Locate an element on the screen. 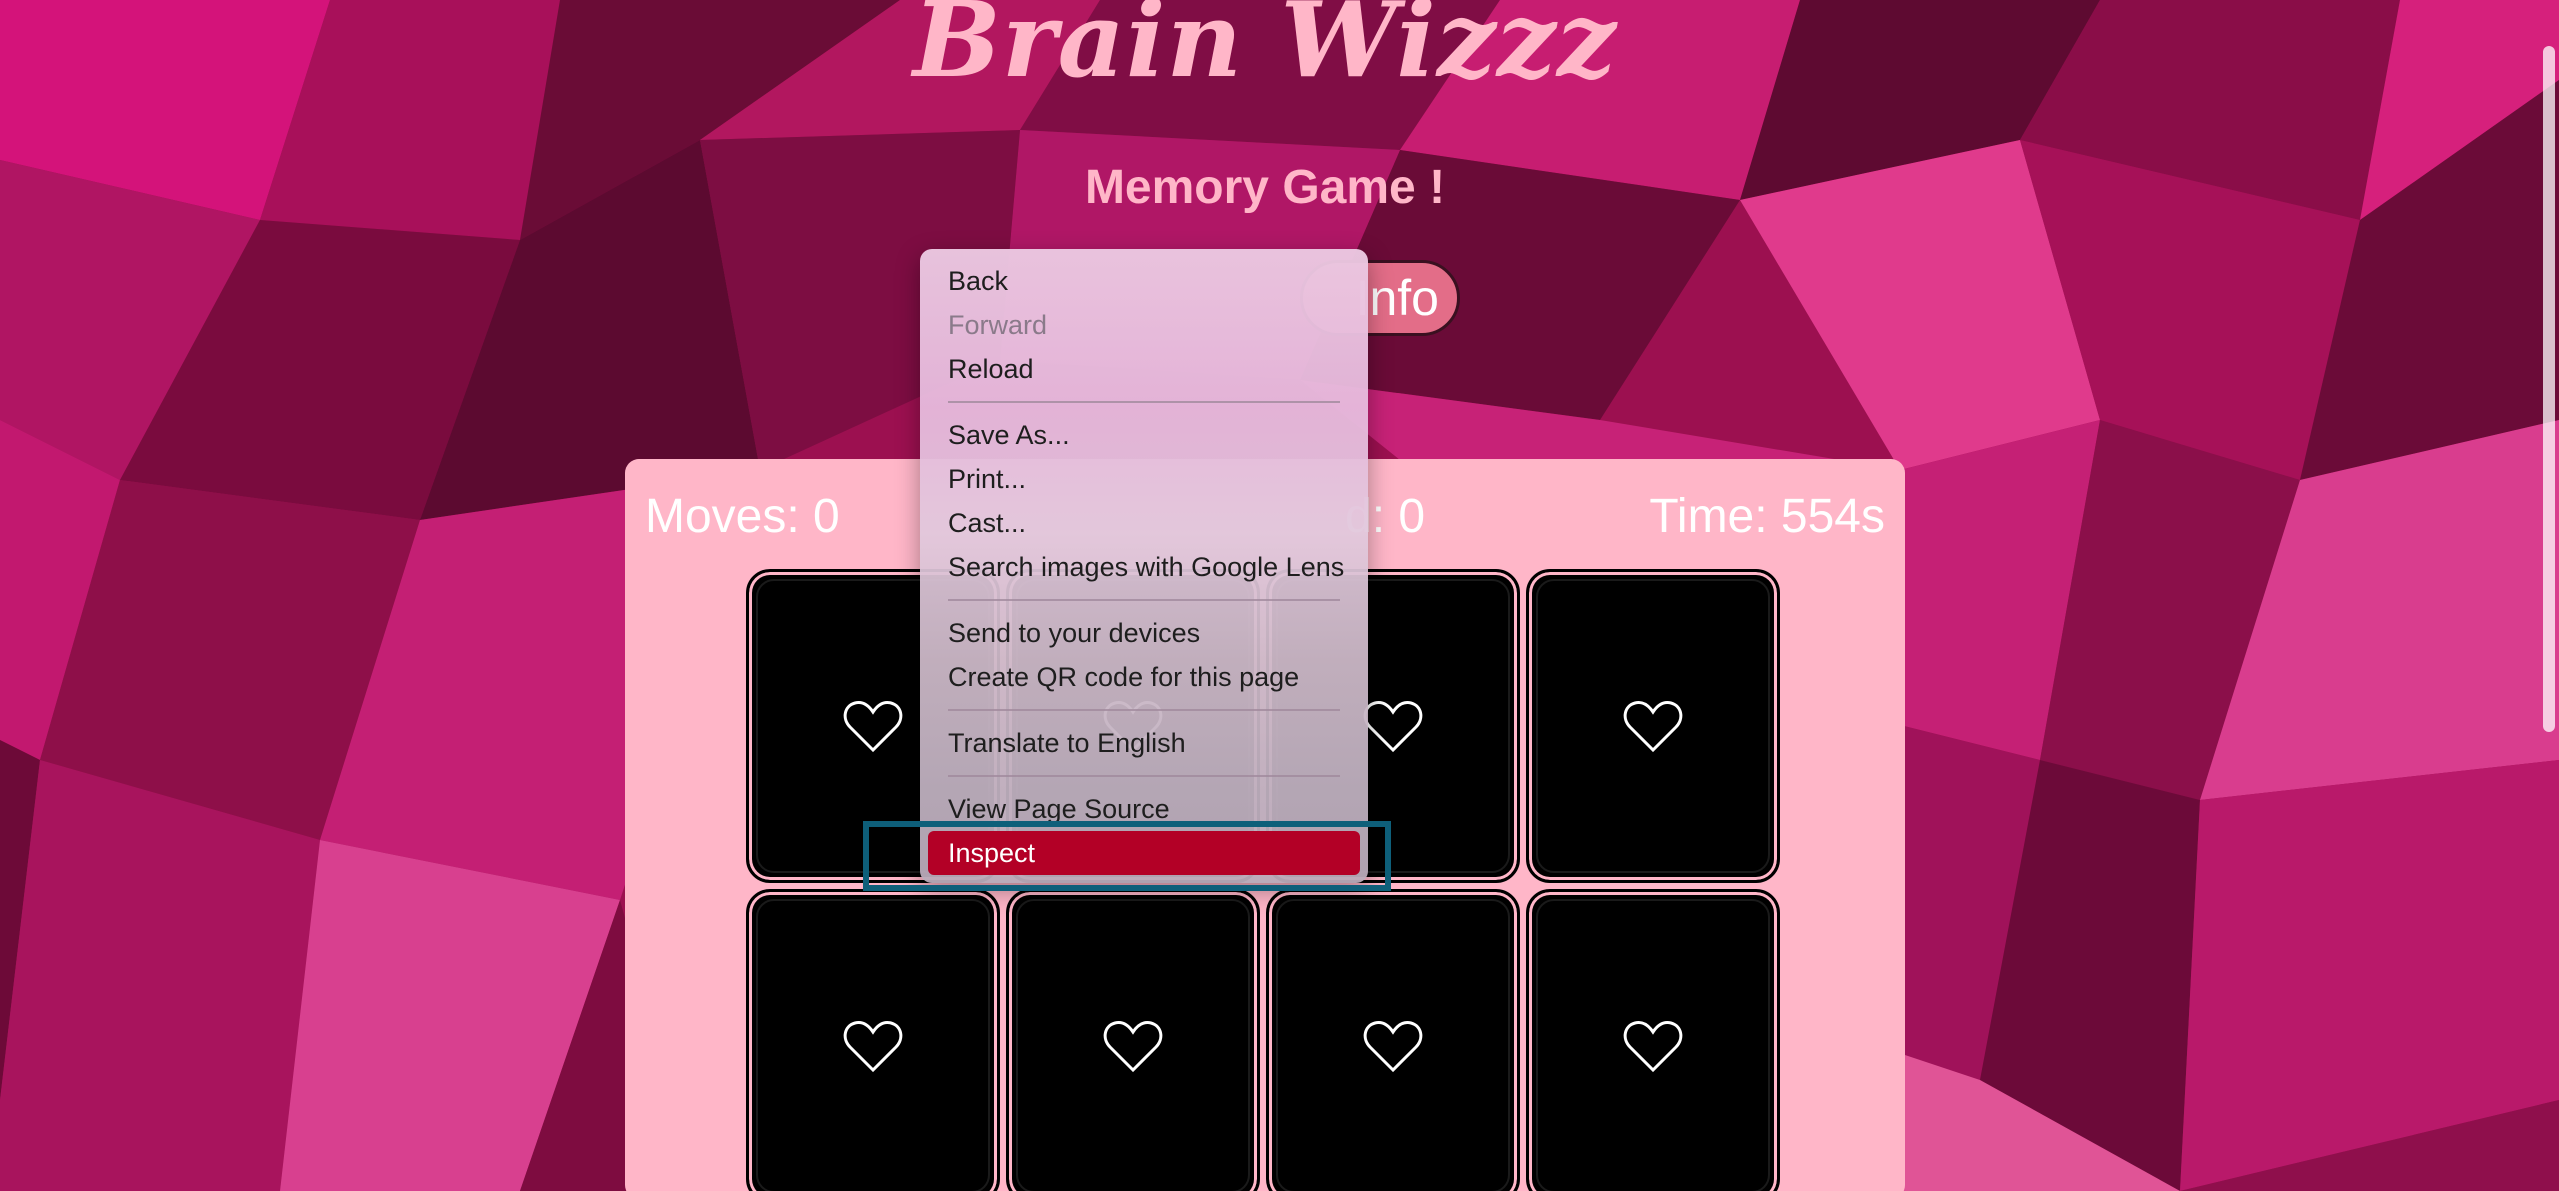 This screenshot has width=2559, height=1191. page-subtitle: Memory Game ! is located at coordinates (1265, 187).